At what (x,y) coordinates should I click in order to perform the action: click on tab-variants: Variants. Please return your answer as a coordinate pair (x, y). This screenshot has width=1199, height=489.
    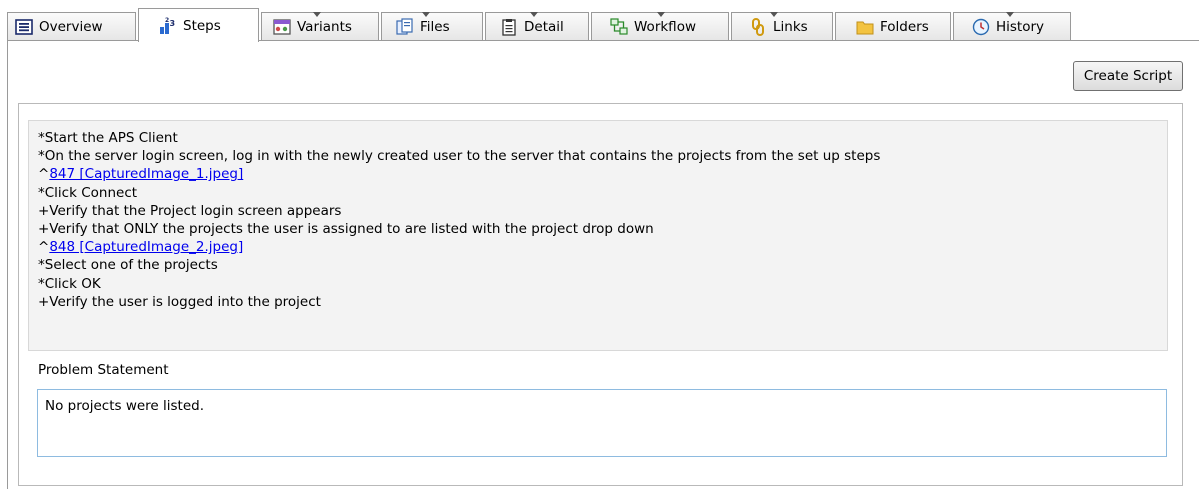
    Looking at the image, I should click on (320, 26).